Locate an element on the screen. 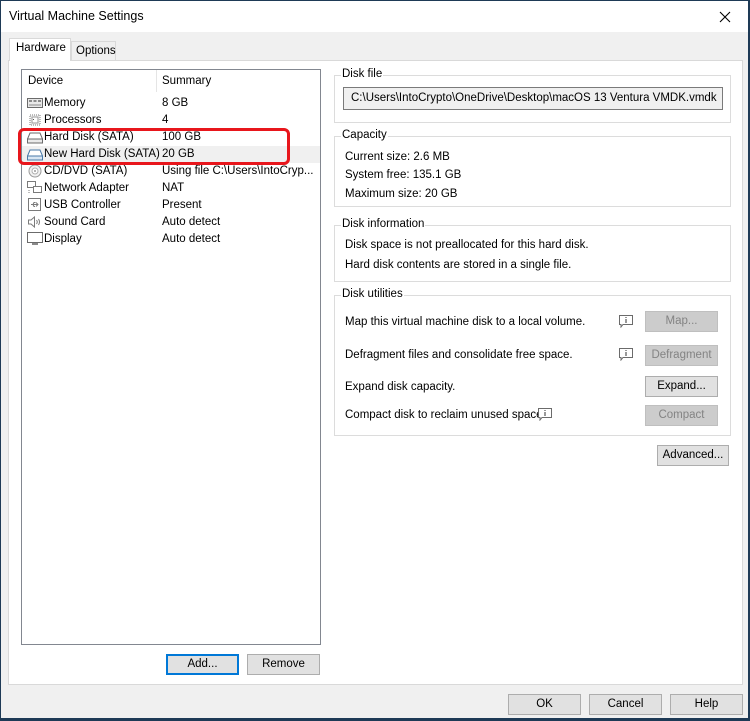  close-icon is located at coordinates (725, 16).